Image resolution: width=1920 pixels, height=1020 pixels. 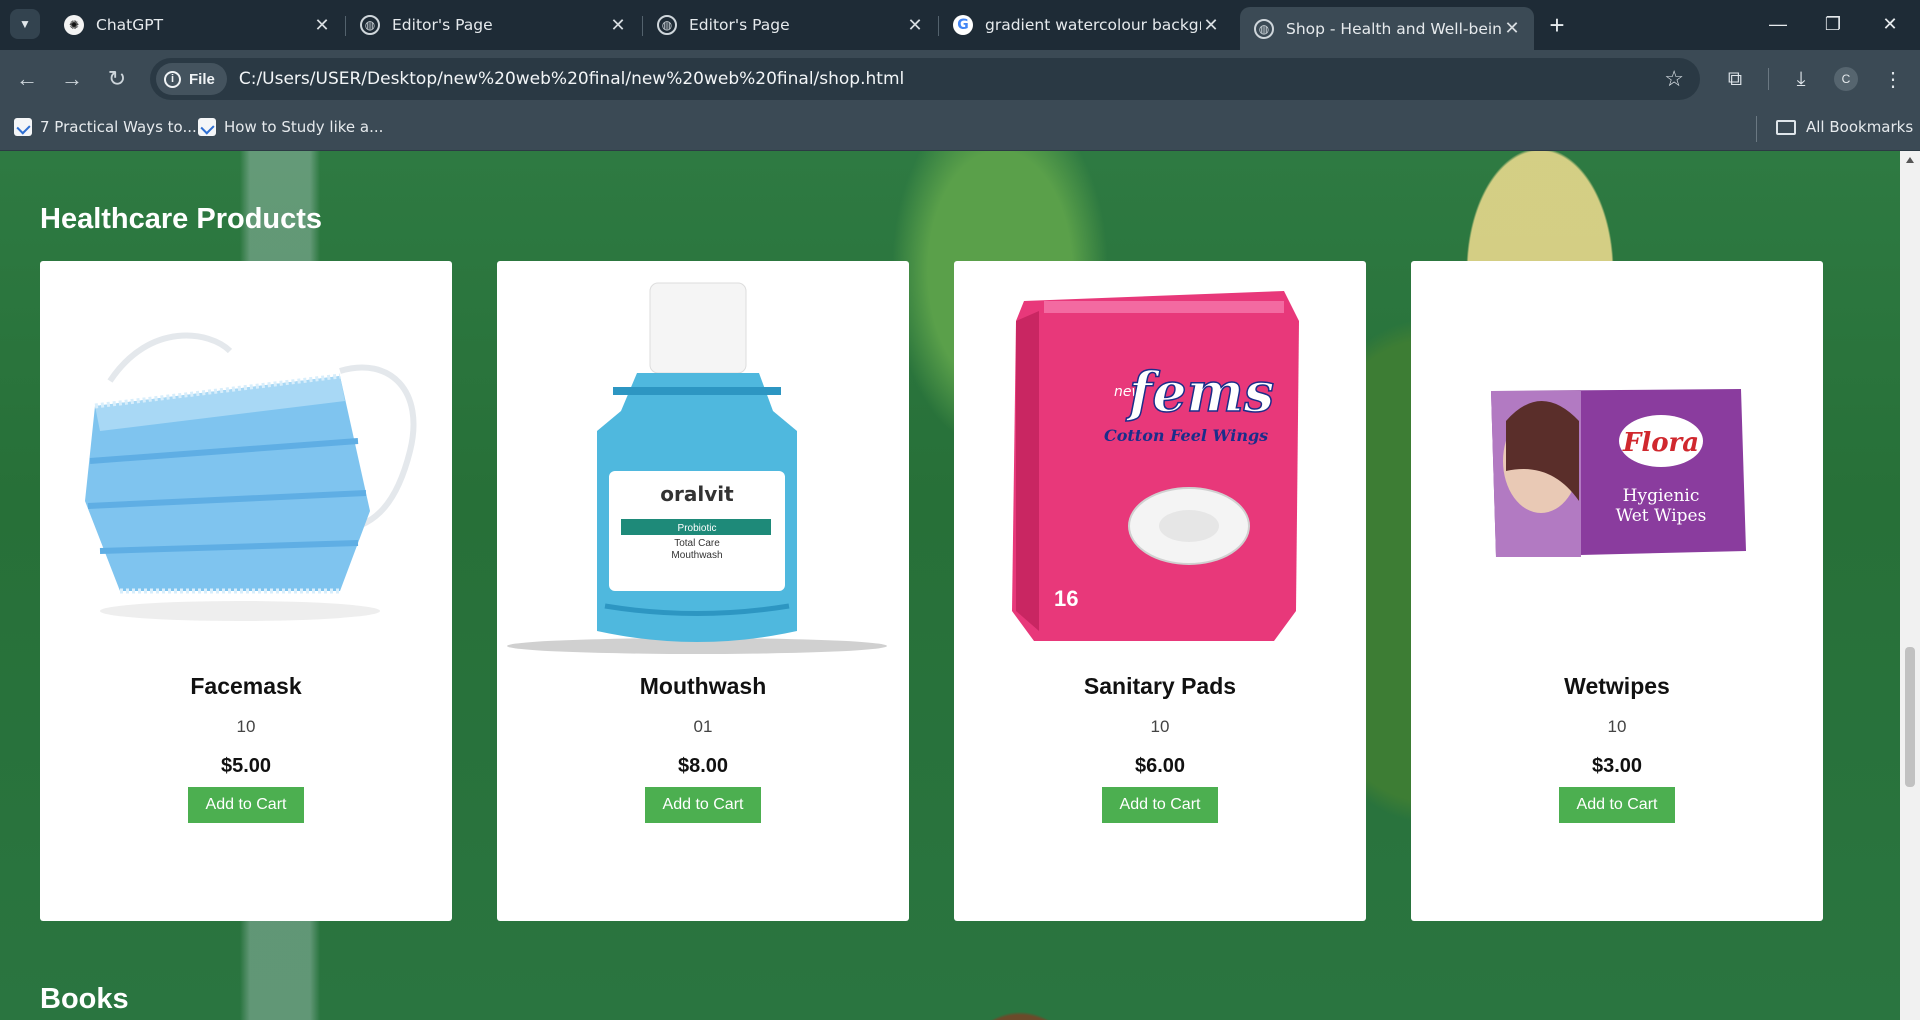 What do you see at coordinates (1786, 127) in the screenshot?
I see `folder-icon` at bounding box center [1786, 127].